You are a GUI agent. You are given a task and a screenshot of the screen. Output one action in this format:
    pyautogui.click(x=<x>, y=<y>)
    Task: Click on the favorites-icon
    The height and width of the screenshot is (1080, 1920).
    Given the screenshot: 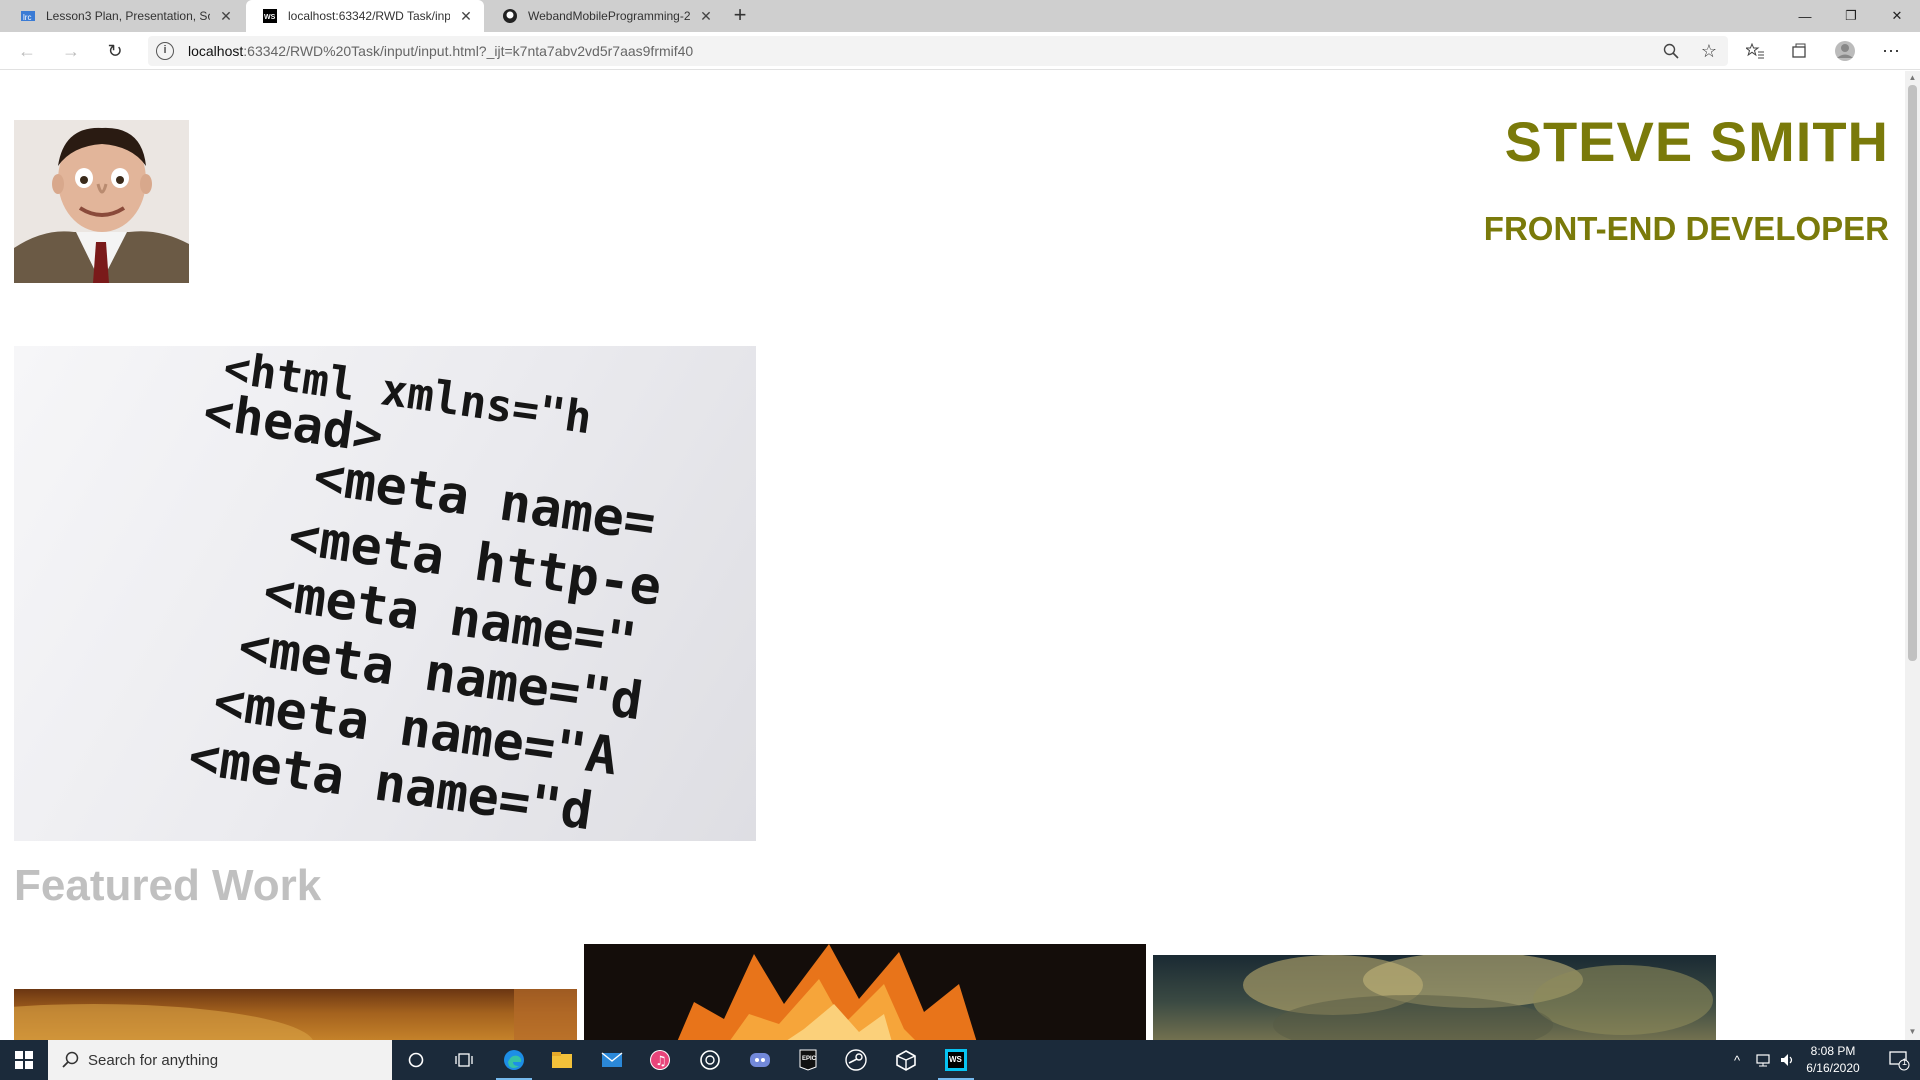 What is the action you would take?
    pyautogui.click(x=1755, y=51)
    